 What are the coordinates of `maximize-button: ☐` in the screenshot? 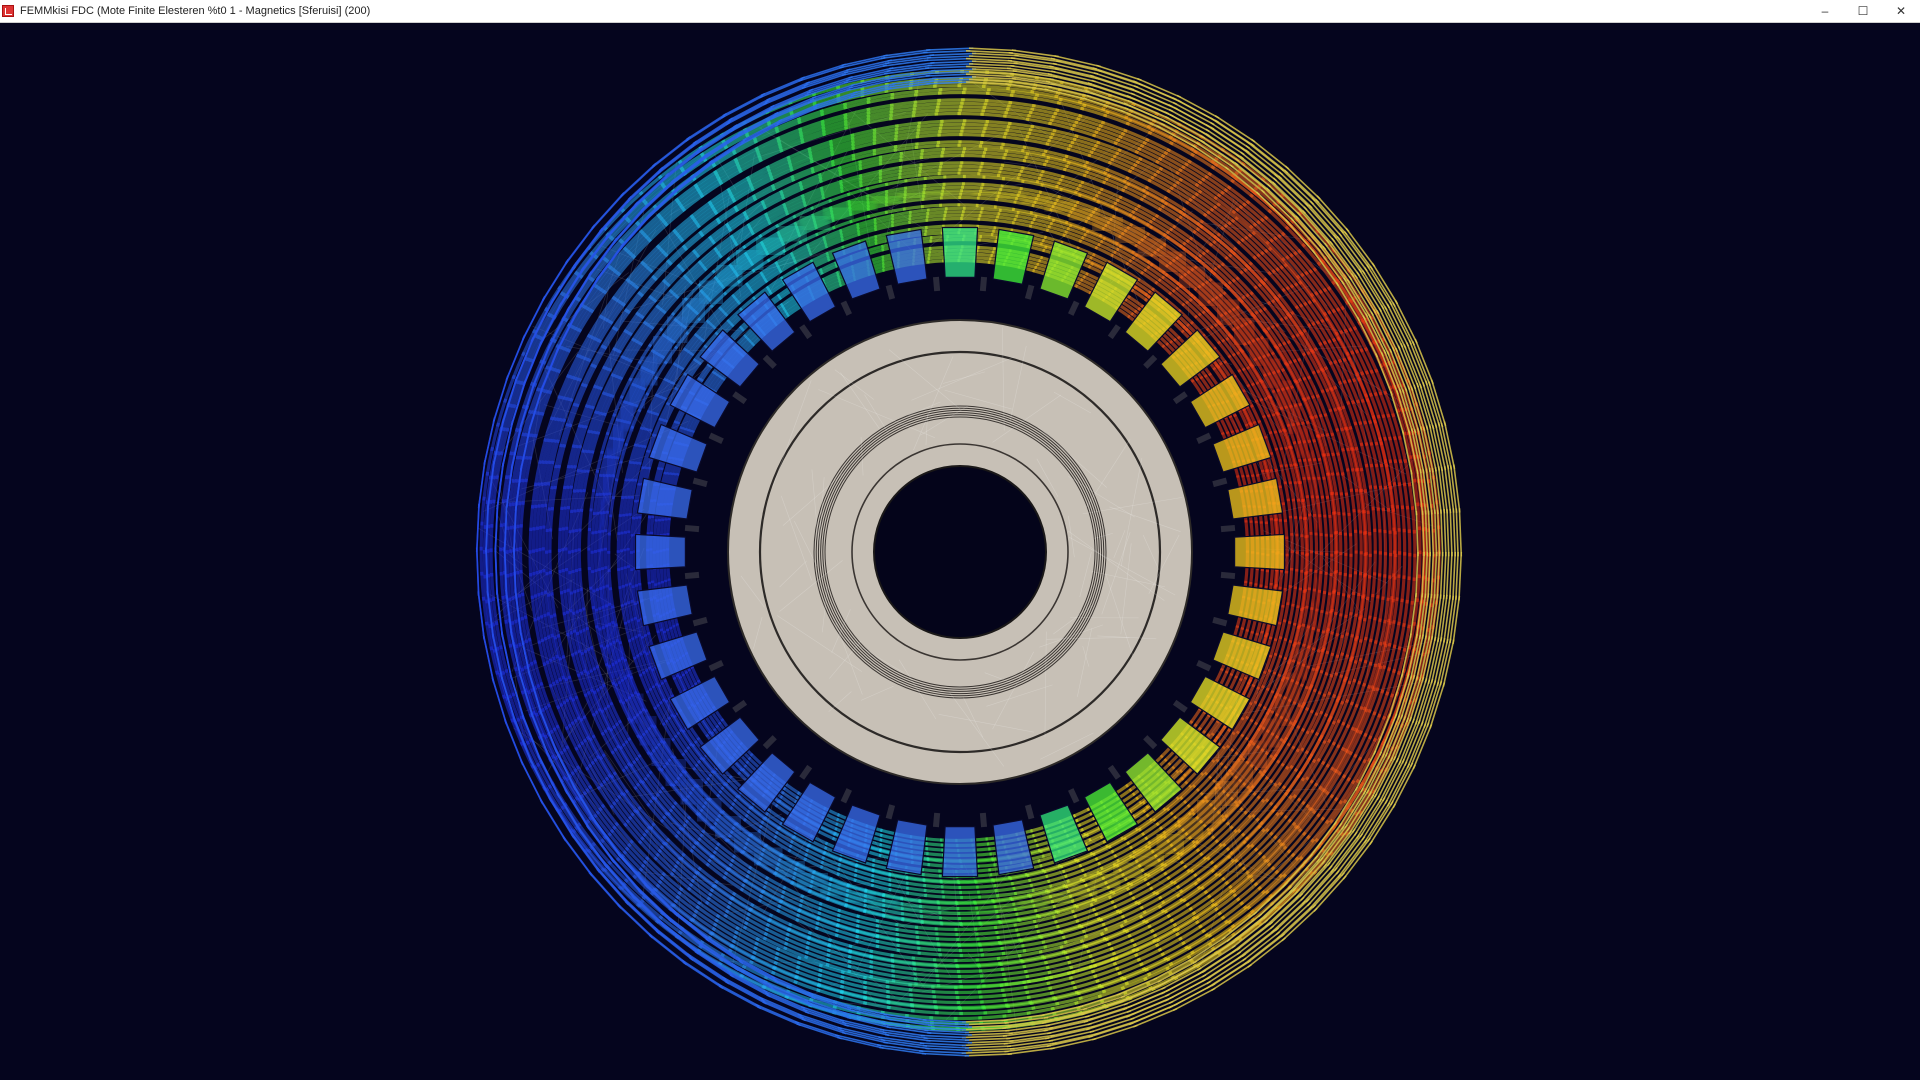 It's located at (1863, 11).